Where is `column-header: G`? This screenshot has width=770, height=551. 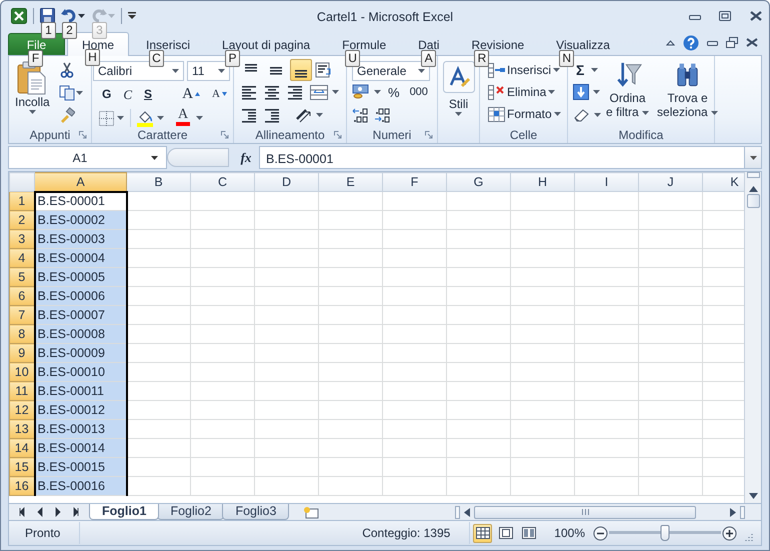 column-header: G is located at coordinates (478, 182).